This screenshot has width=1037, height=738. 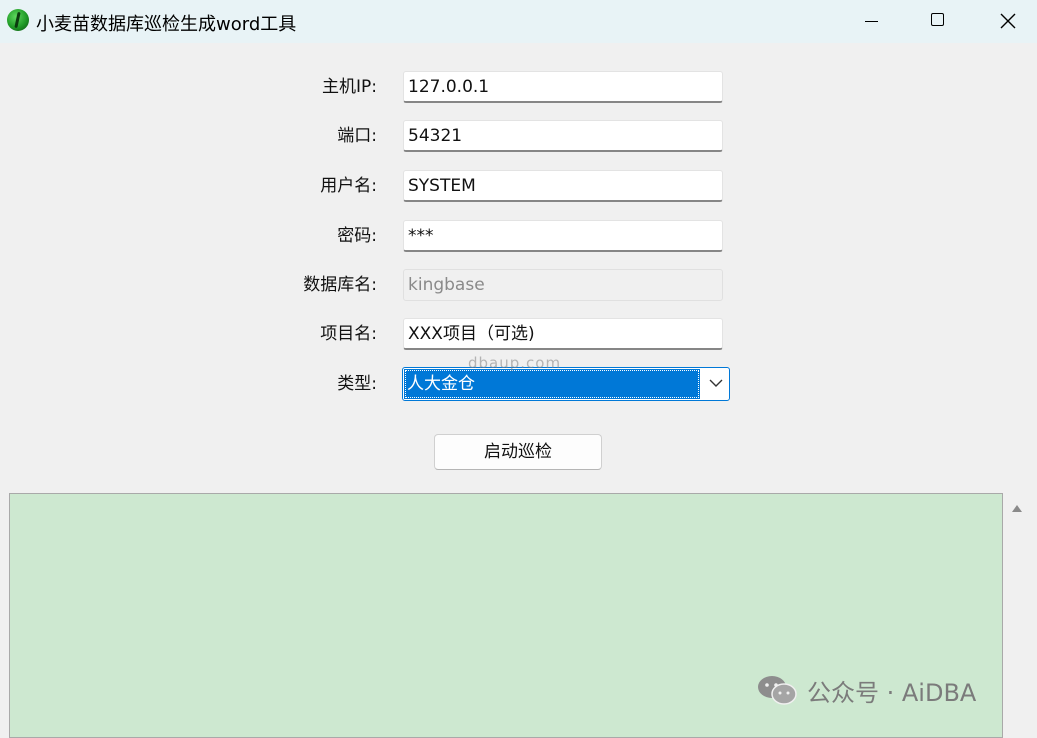 I want to click on host-label: 主机IP:, so click(x=349, y=87).